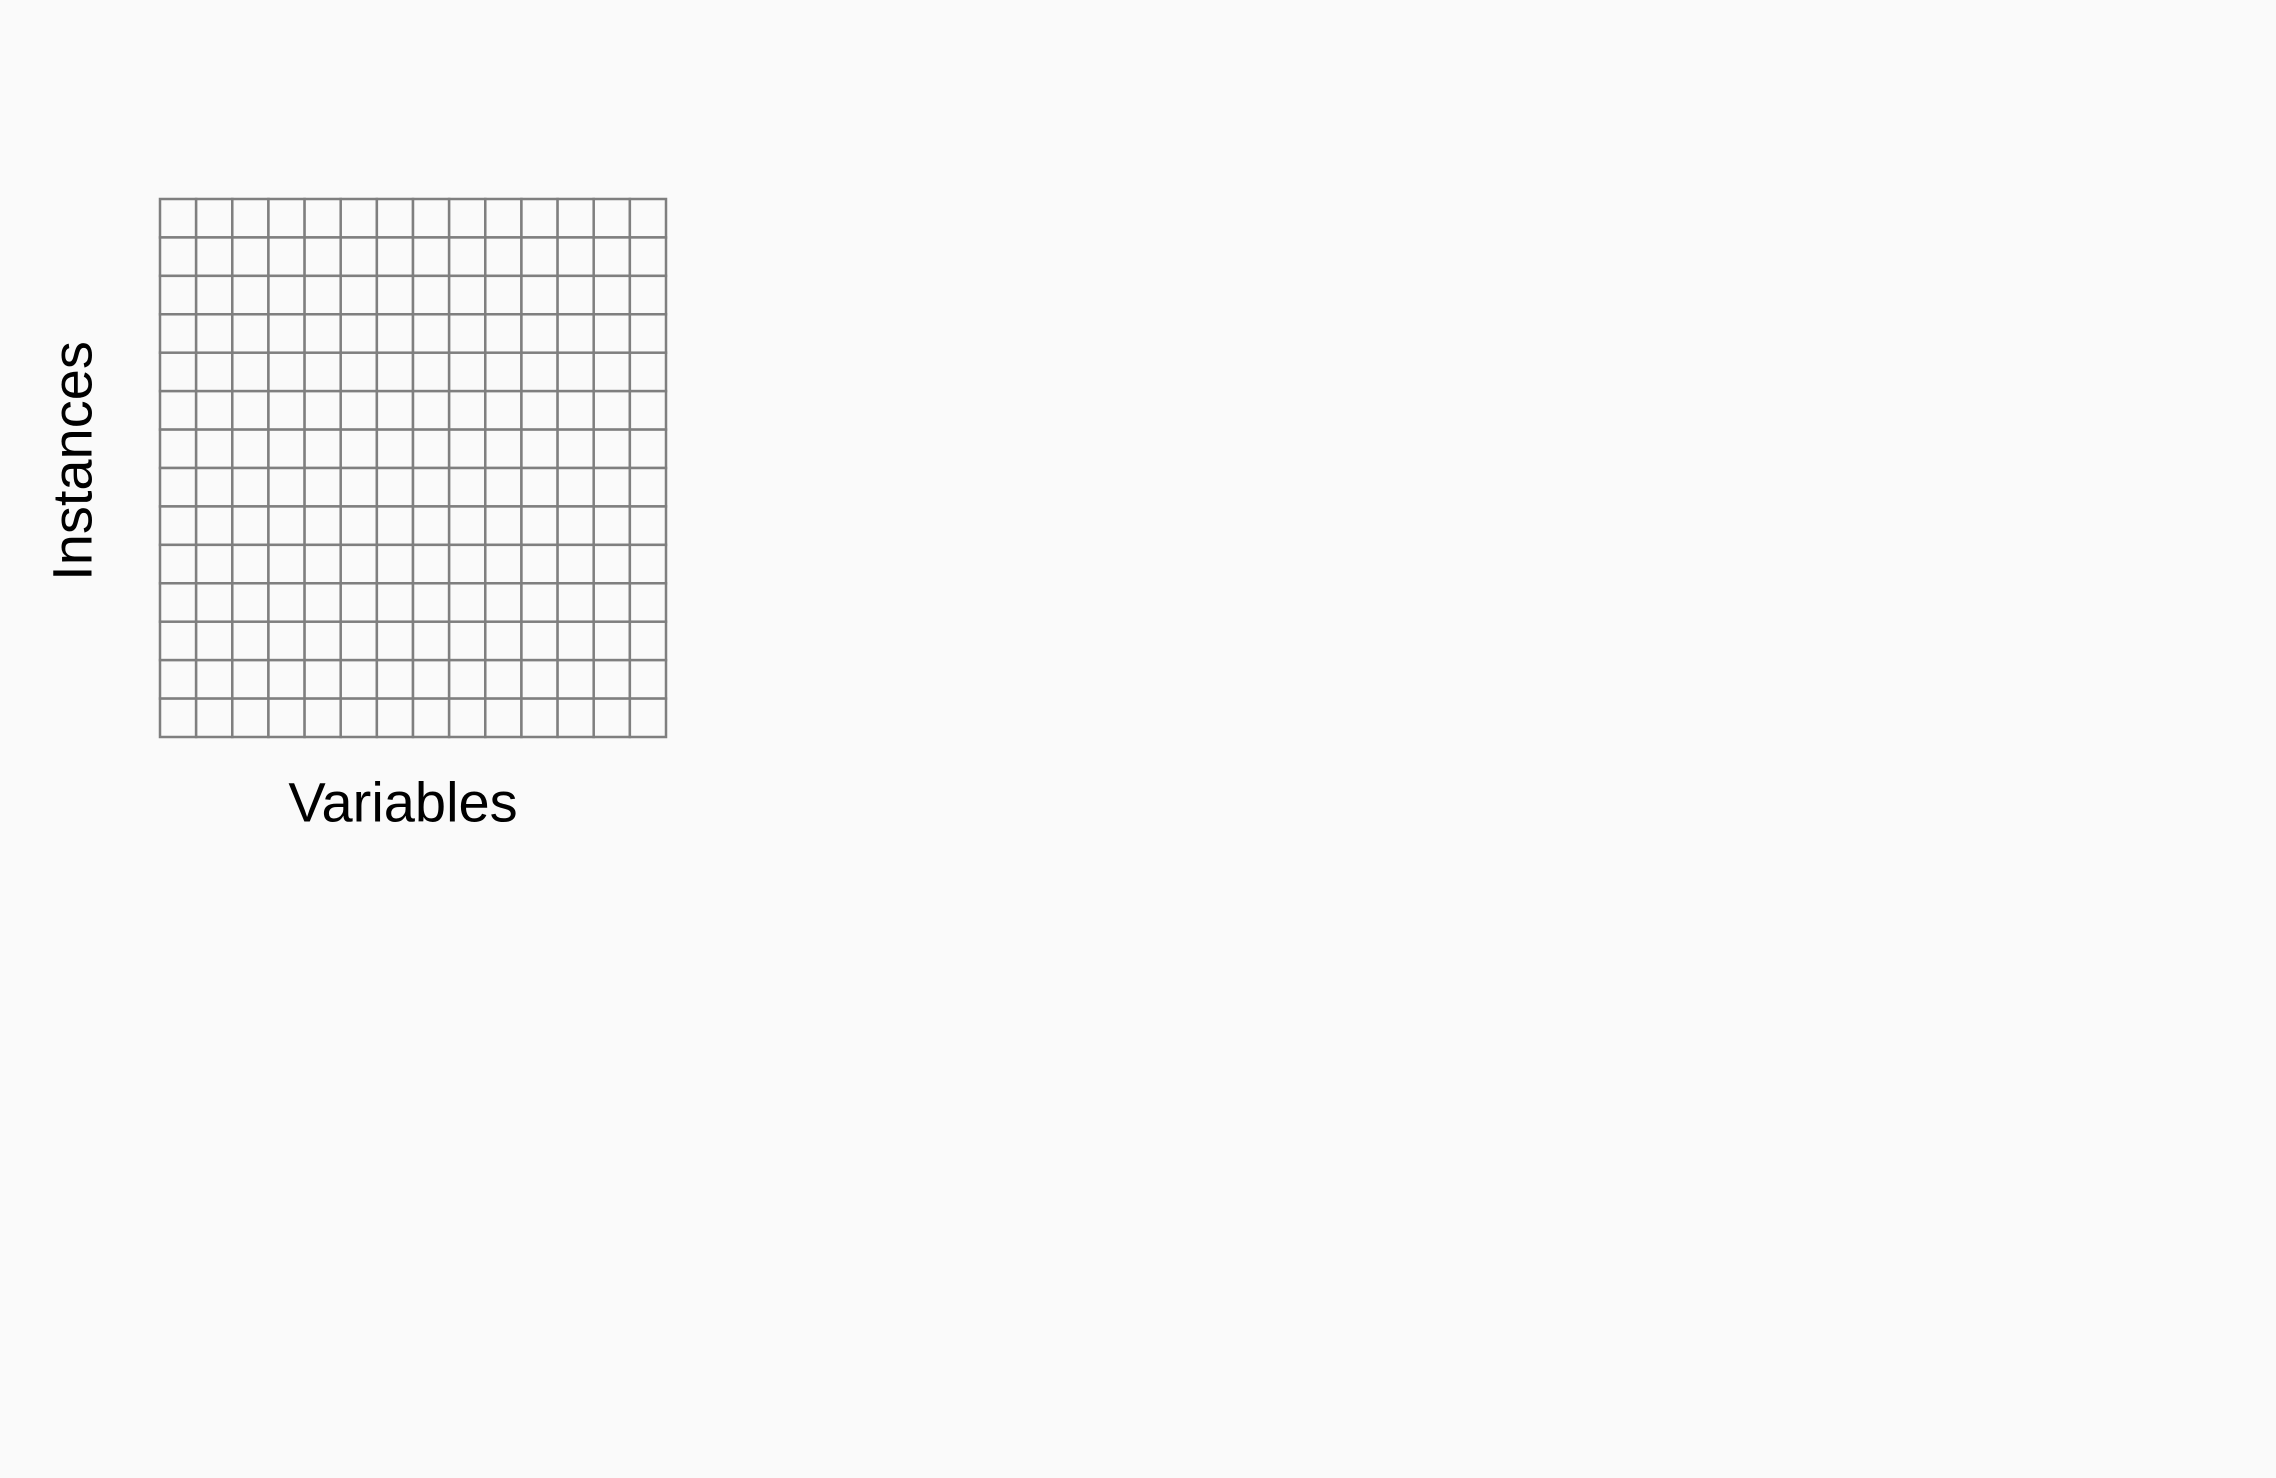 The image size is (2276, 1478). I want to click on instances-axis-label: Instances, so click(72, 461).